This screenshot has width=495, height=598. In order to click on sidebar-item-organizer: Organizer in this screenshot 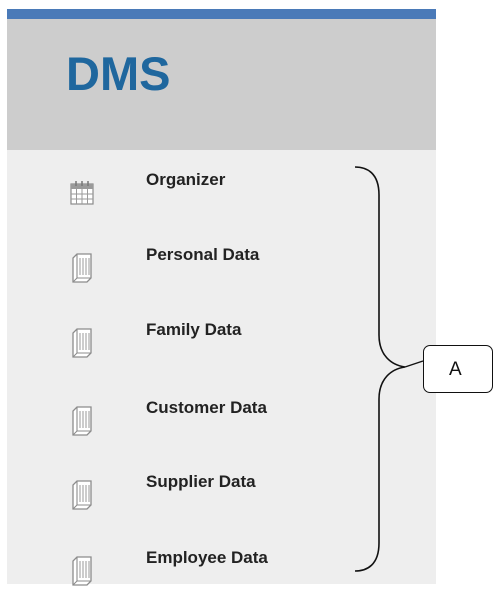, I will do `click(177, 195)`.